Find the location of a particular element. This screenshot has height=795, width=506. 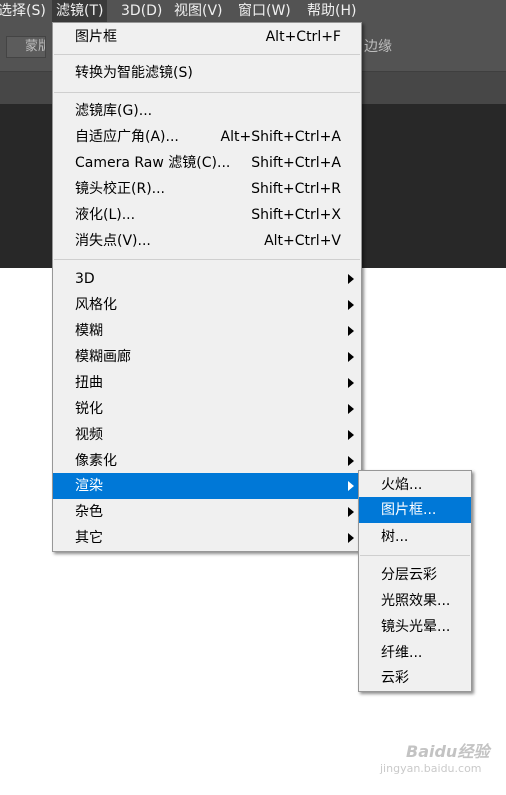

menu-item-label: 模糊 is located at coordinates (89, 331).